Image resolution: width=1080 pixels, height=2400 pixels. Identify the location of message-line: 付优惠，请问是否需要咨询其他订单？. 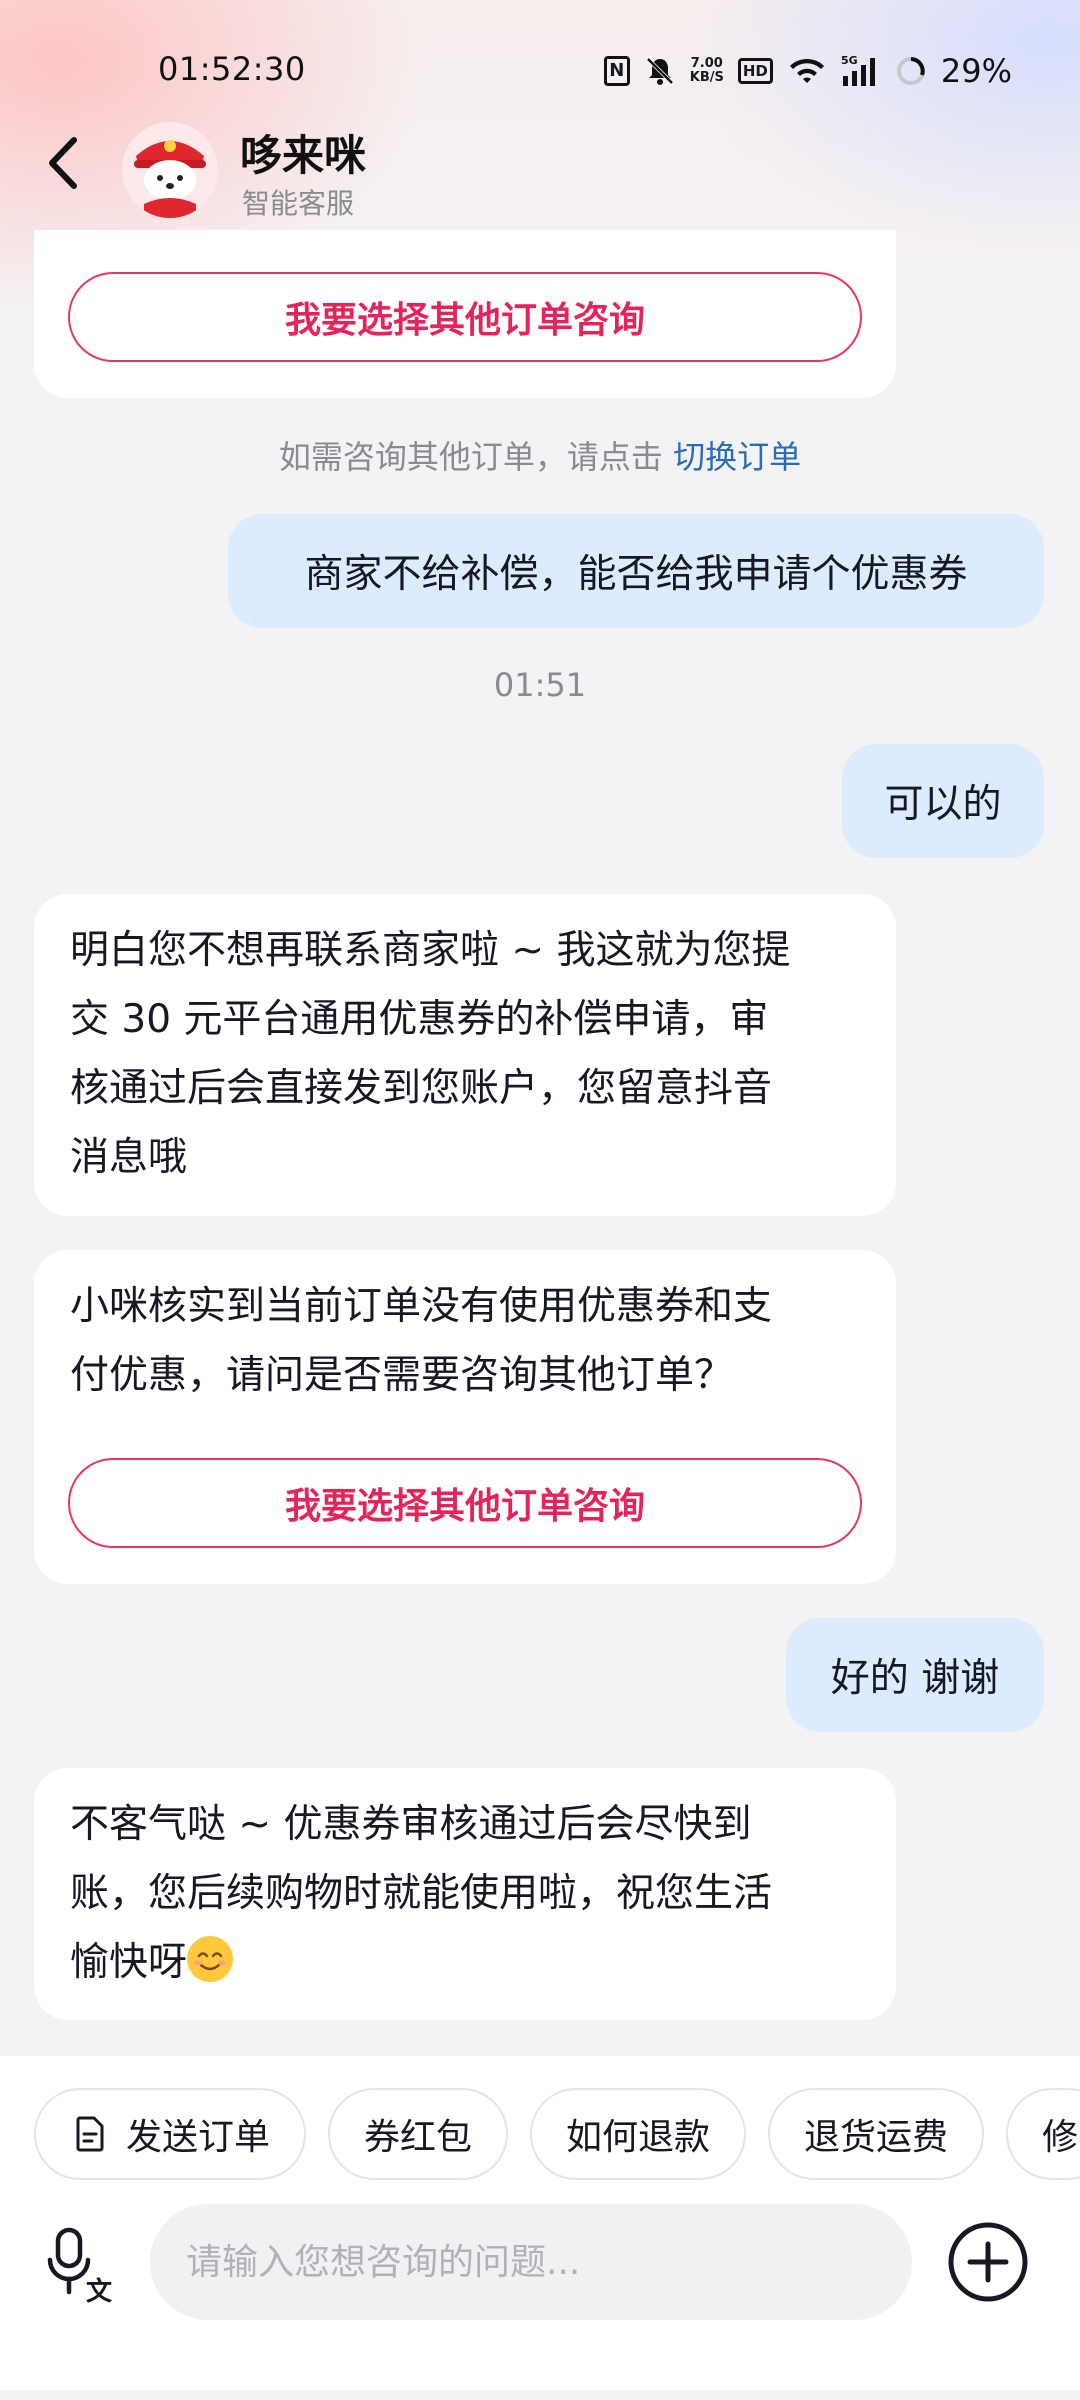
(402, 1375).